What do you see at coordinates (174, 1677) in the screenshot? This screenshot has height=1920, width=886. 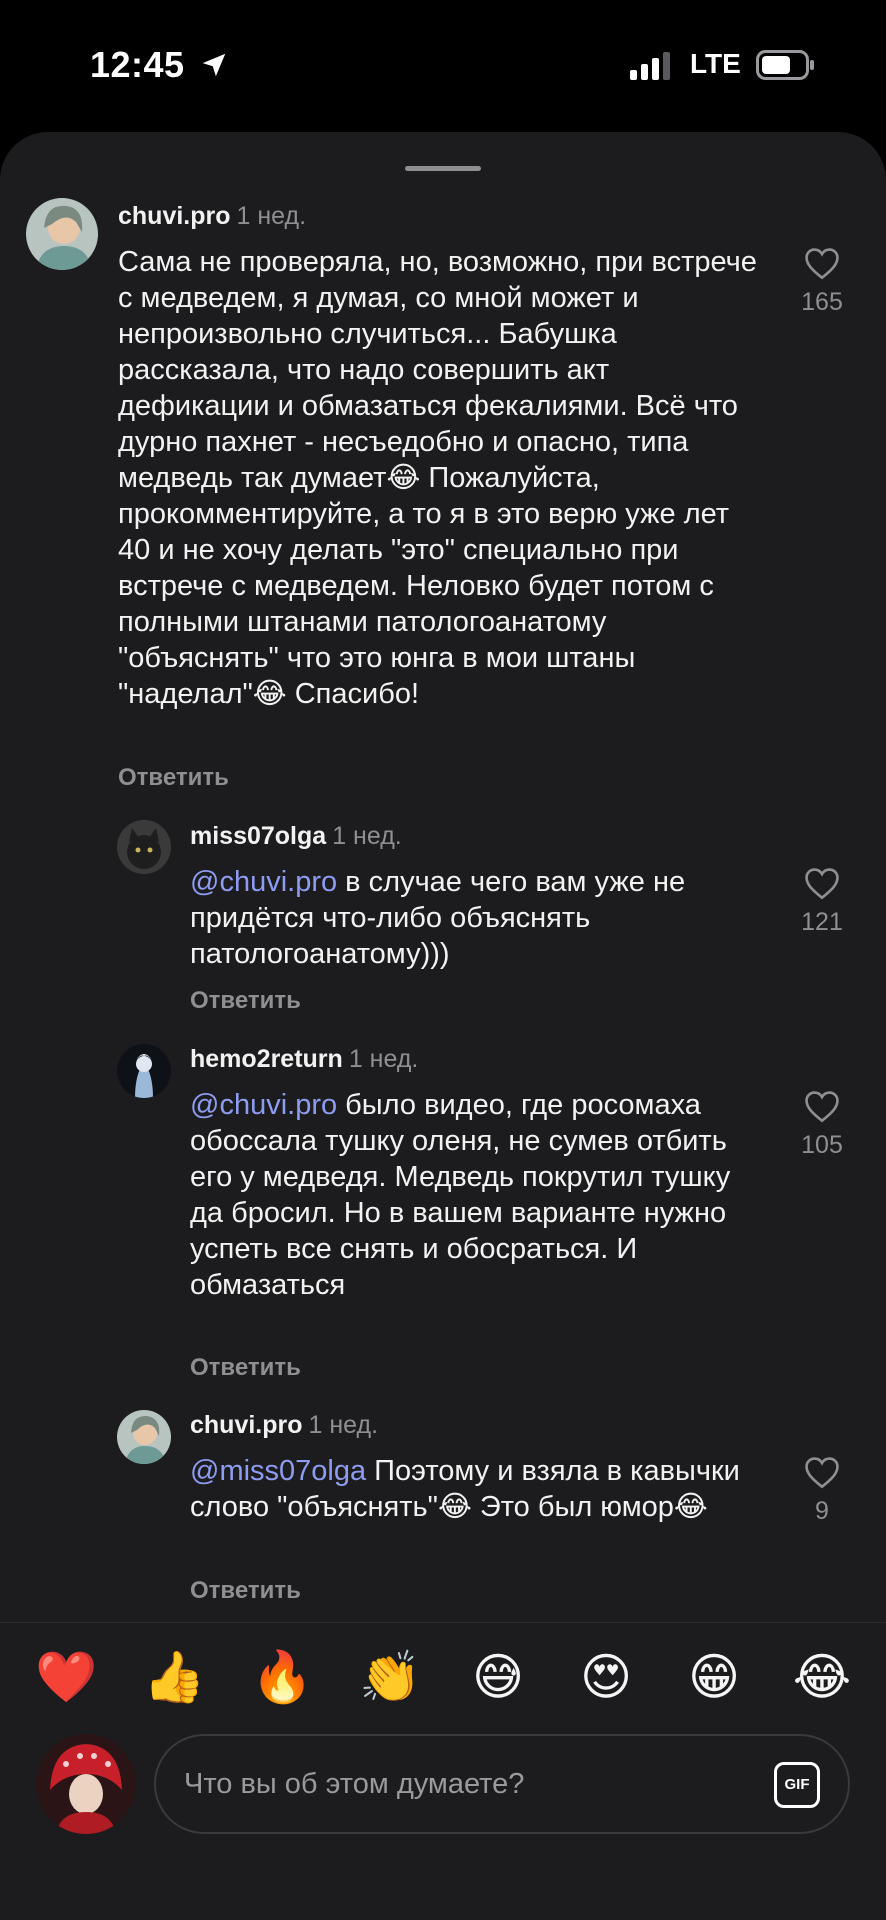 I see `reaction-thumbs-up: 👍` at bounding box center [174, 1677].